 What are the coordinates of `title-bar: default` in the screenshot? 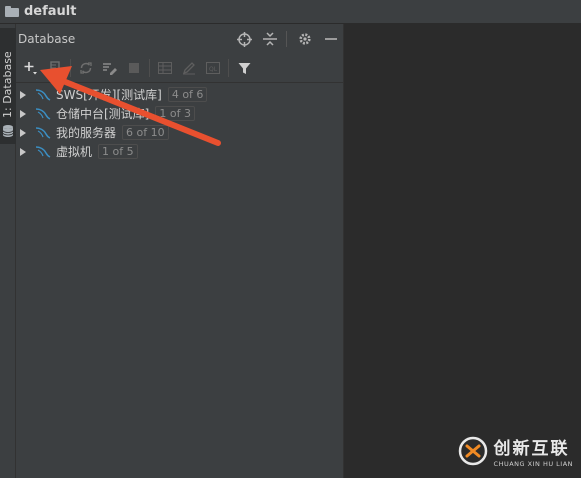 It's located at (290, 12).